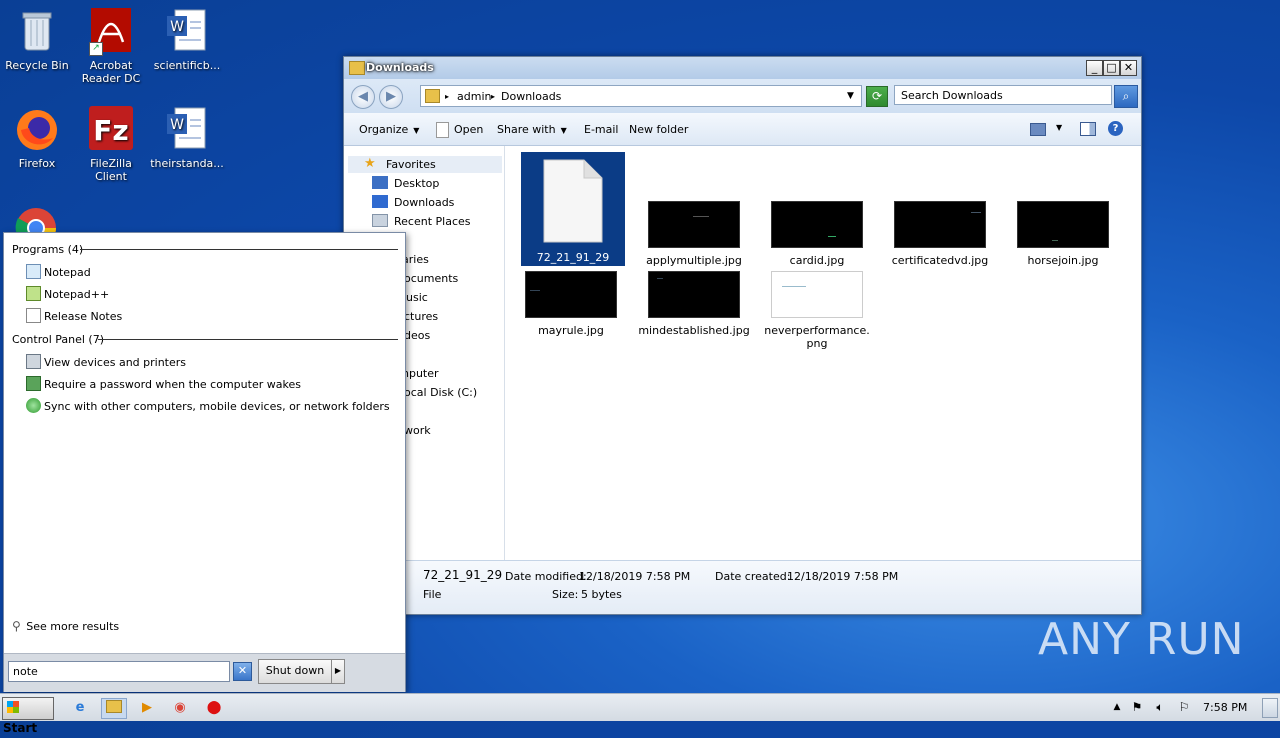 Image resolution: width=1280 pixels, height=738 pixels. I want to click on chrome-desktop-icon, so click(38, 219).